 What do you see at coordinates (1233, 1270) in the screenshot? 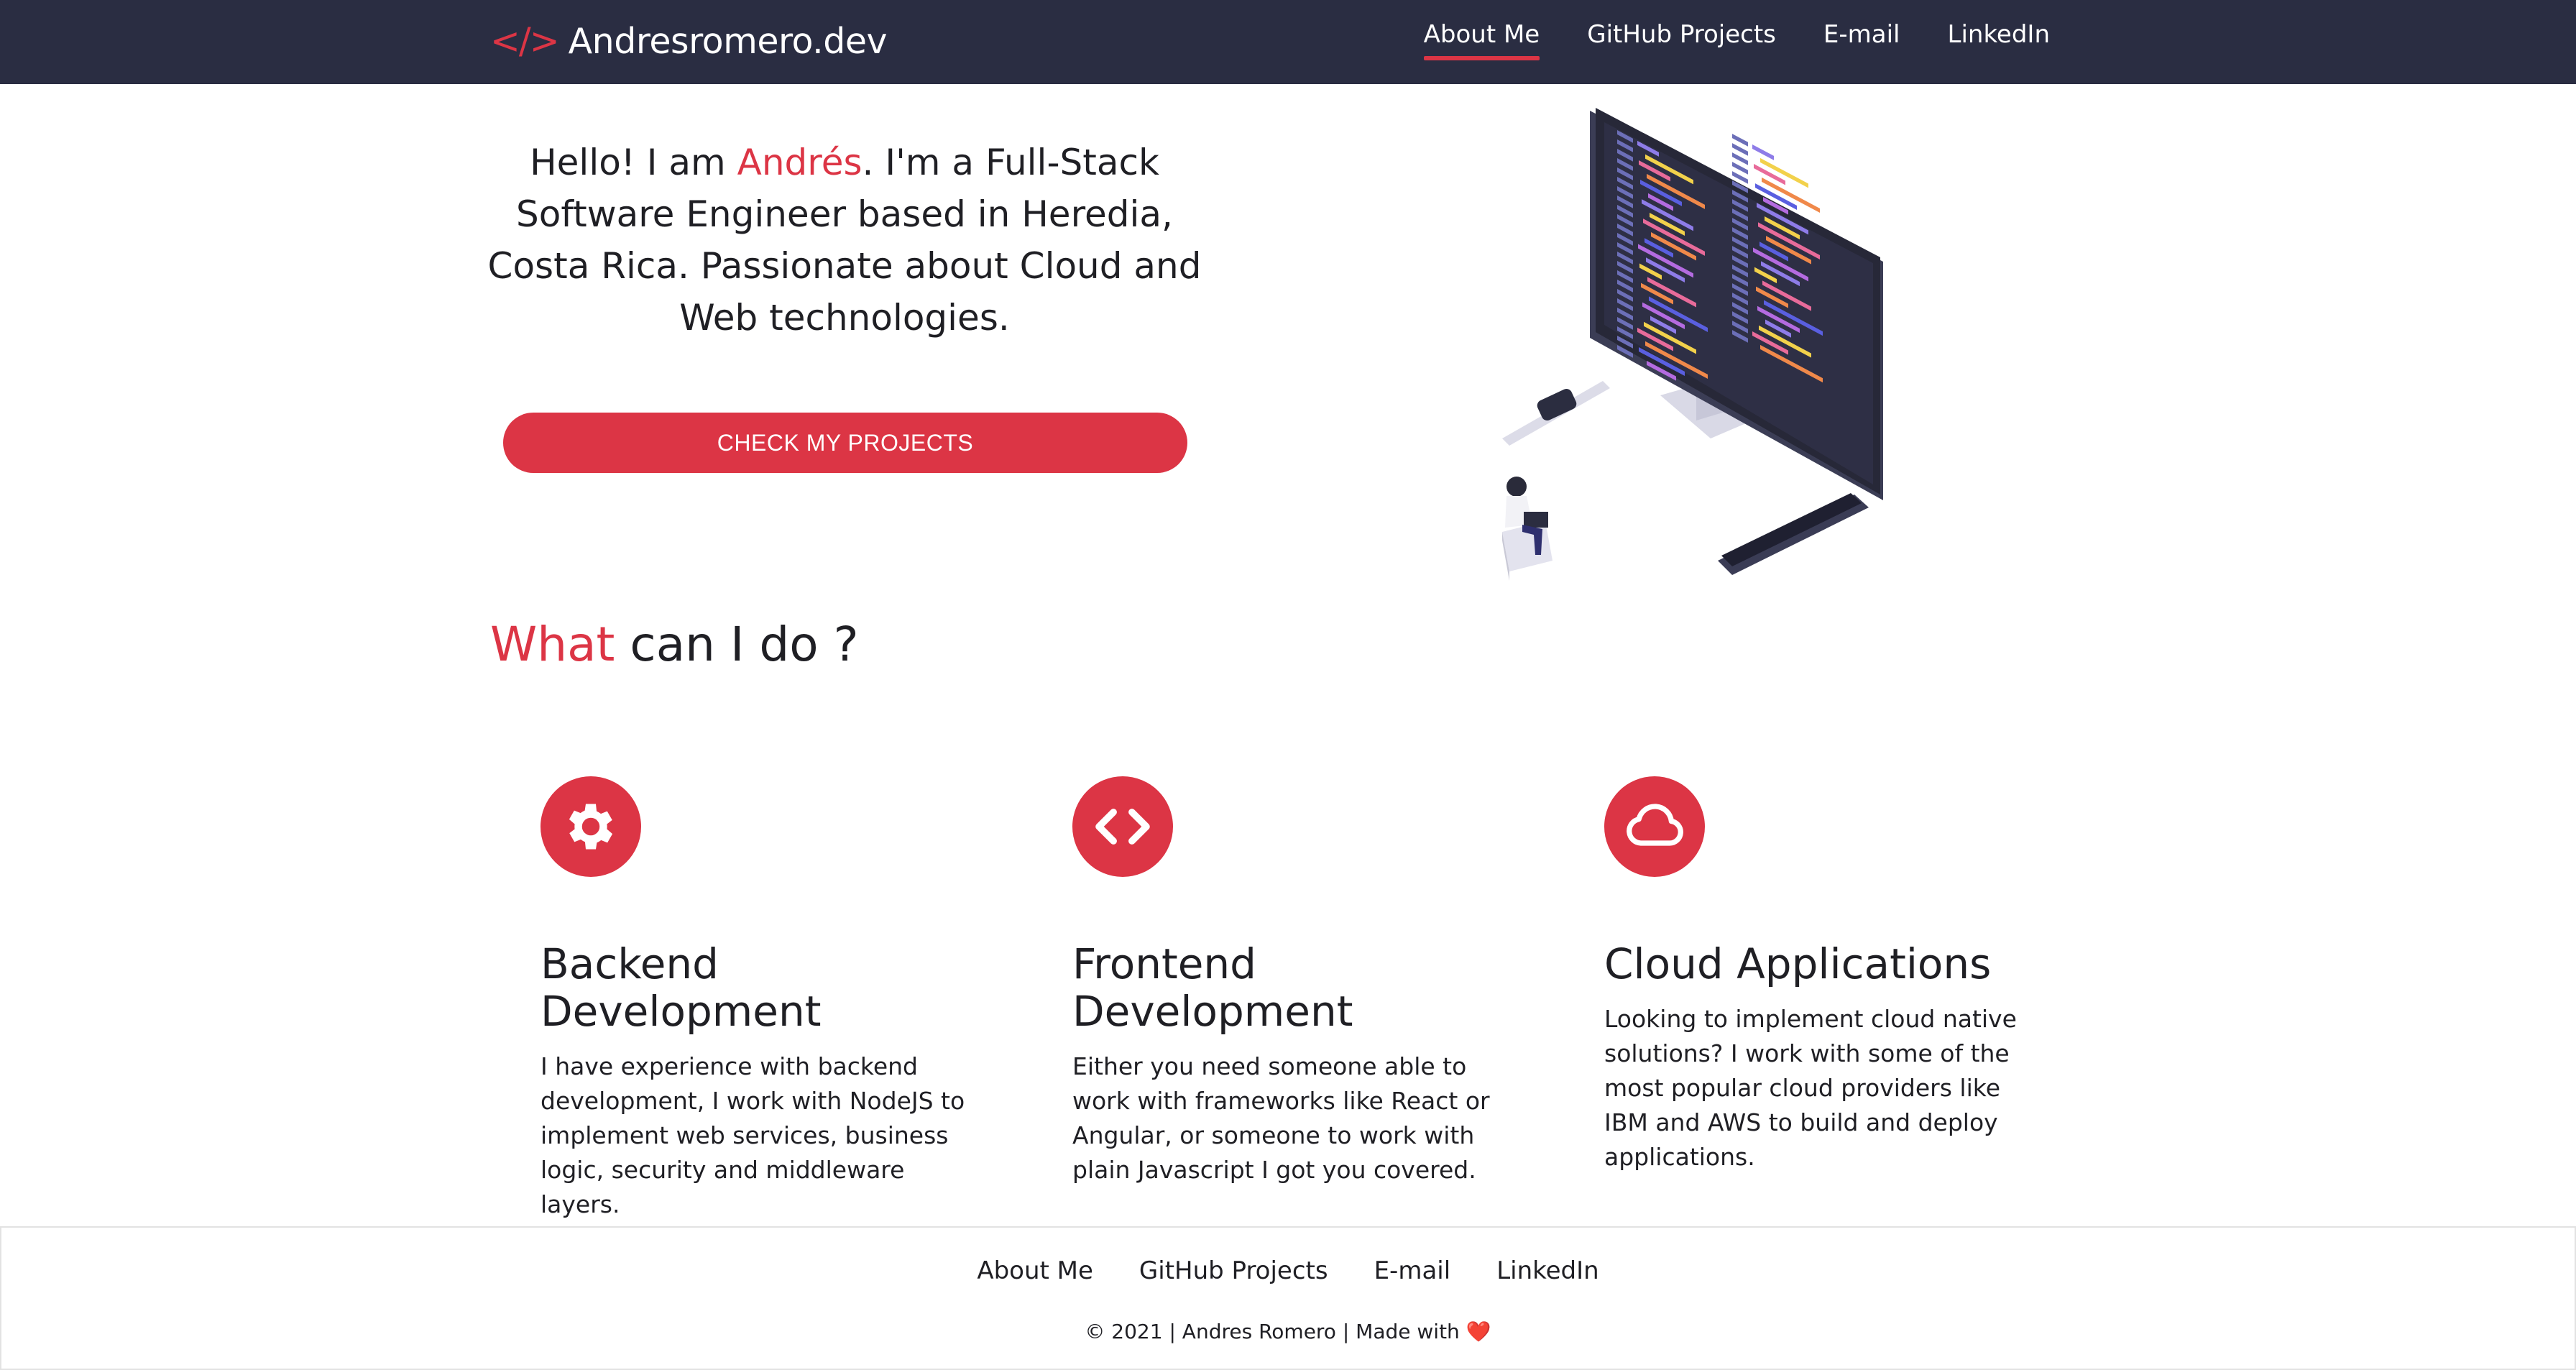
I see `footer-link-github-projects: GitHub Projects` at bounding box center [1233, 1270].